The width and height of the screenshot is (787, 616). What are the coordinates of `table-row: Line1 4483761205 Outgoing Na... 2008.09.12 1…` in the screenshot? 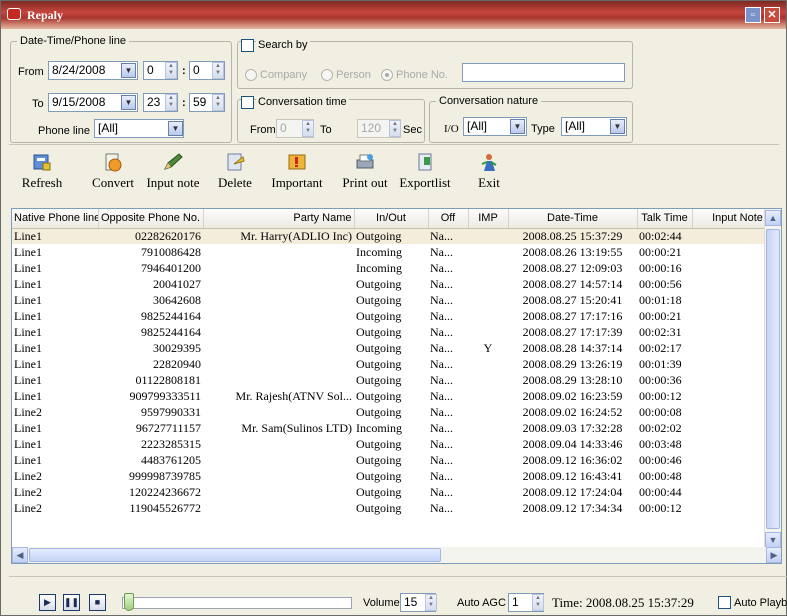 It's located at (396, 460).